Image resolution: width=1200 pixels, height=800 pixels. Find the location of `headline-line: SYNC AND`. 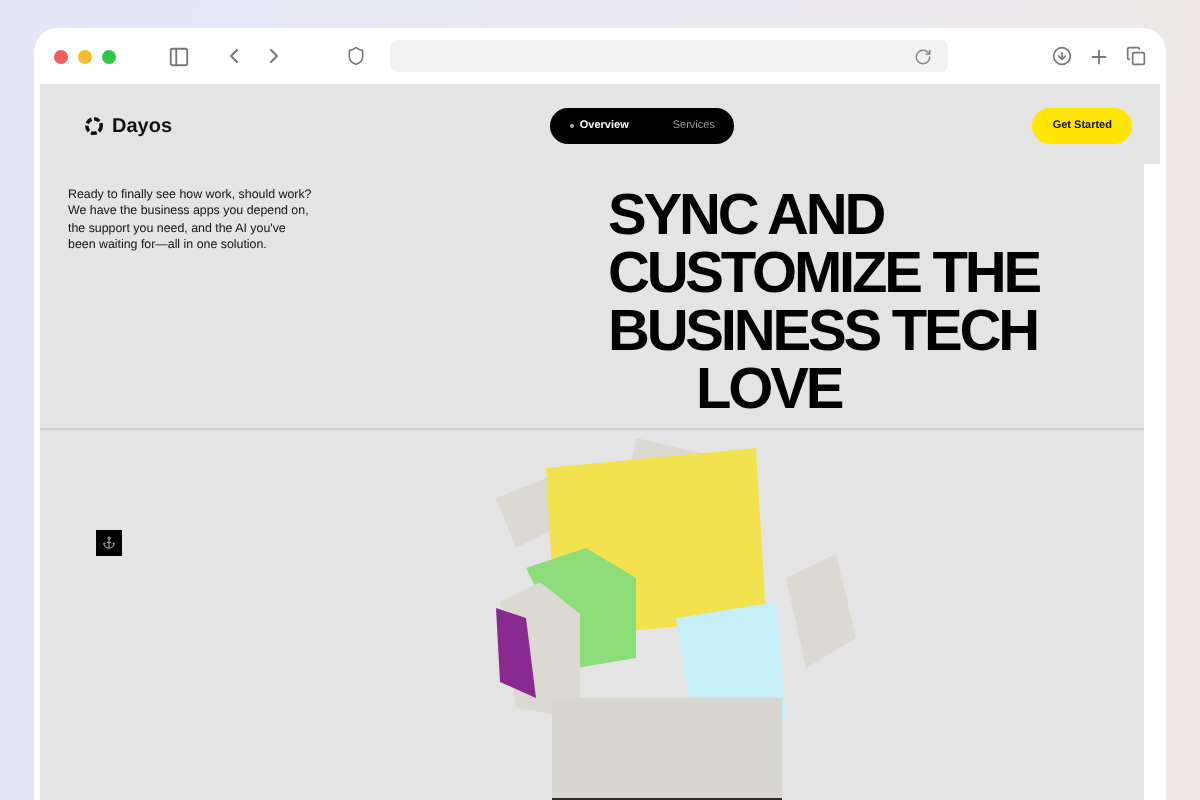

headline-line: SYNC AND is located at coordinates (747, 217).